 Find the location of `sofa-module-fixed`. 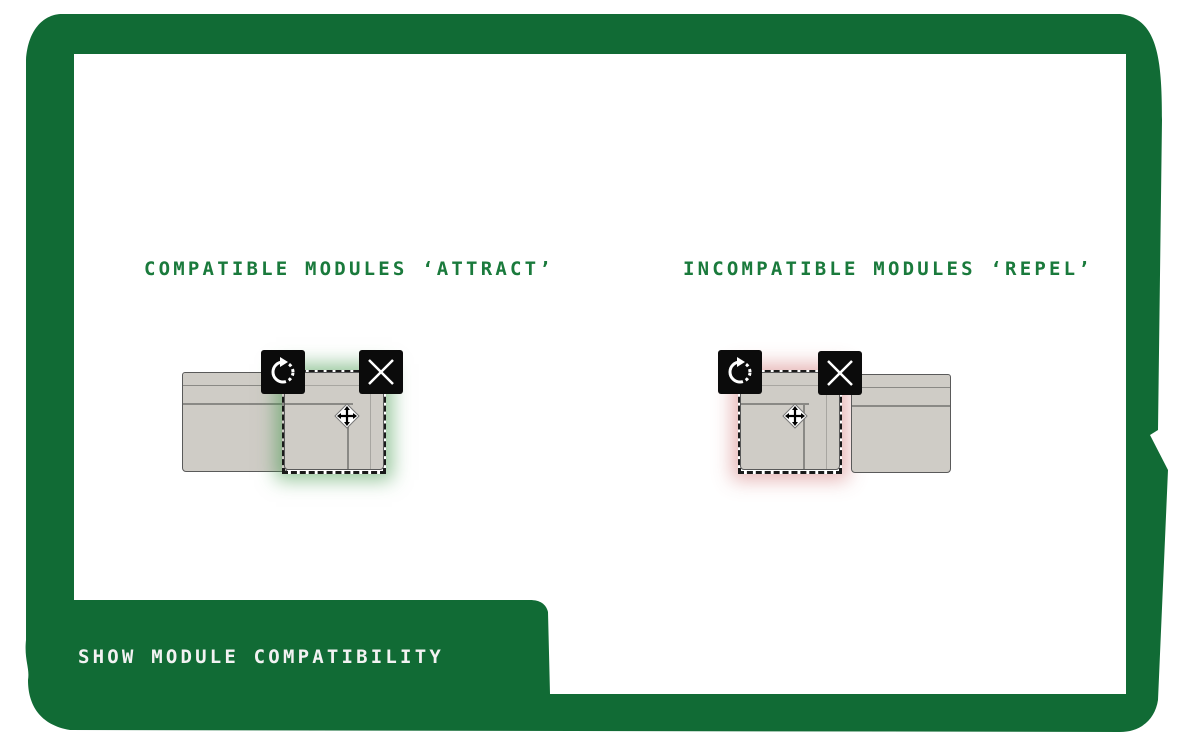

sofa-module-fixed is located at coordinates (901, 423).